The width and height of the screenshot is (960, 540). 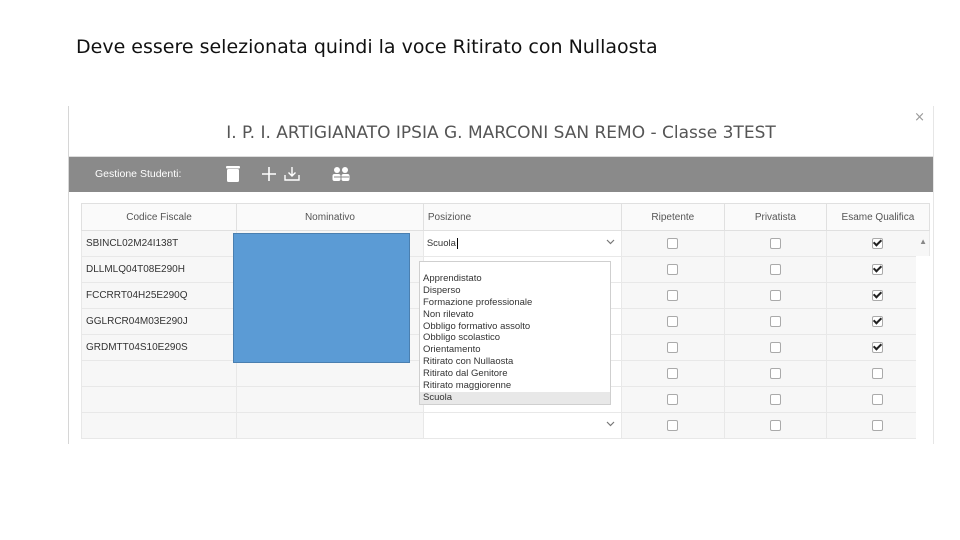 What do you see at coordinates (923, 241) in the screenshot?
I see `scroll-up-icon: ▲` at bounding box center [923, 241].